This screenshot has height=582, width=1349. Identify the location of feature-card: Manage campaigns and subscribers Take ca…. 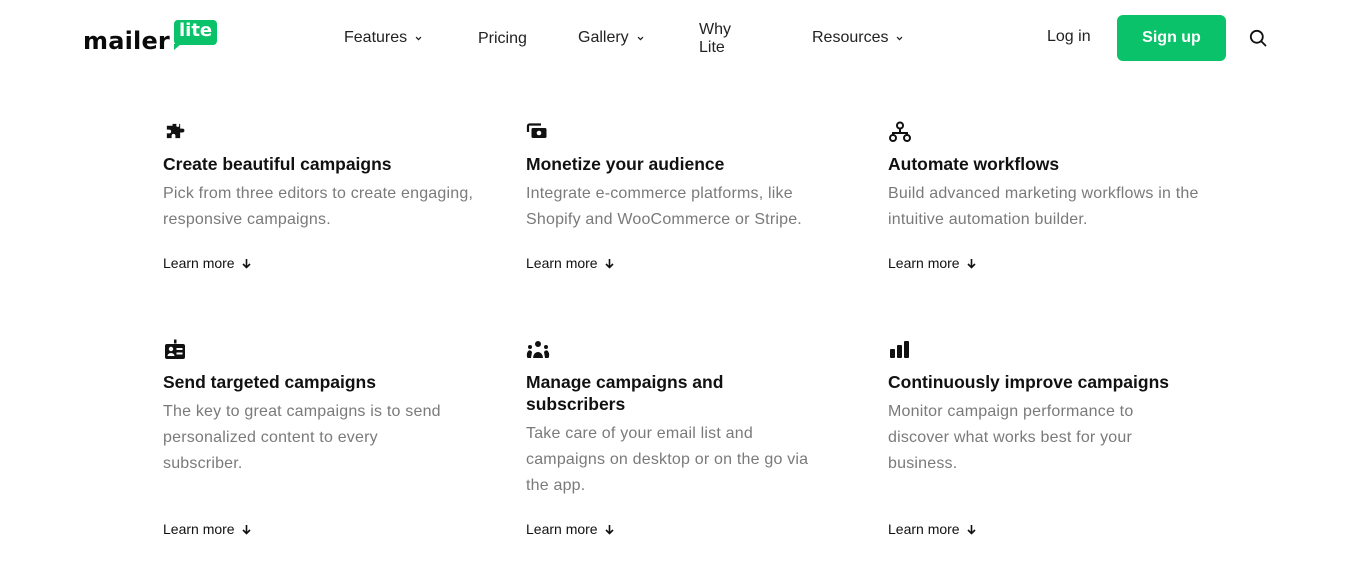
(686, 438).